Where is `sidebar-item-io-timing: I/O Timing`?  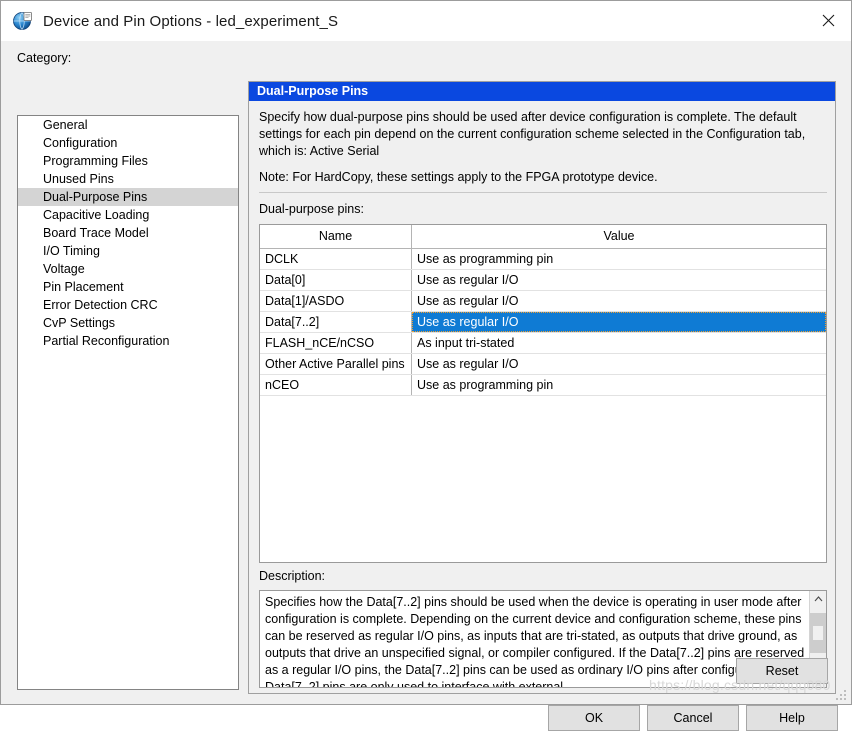
sidebar-item-io-timing: I/O Timing is located at coordinates (128, 251).